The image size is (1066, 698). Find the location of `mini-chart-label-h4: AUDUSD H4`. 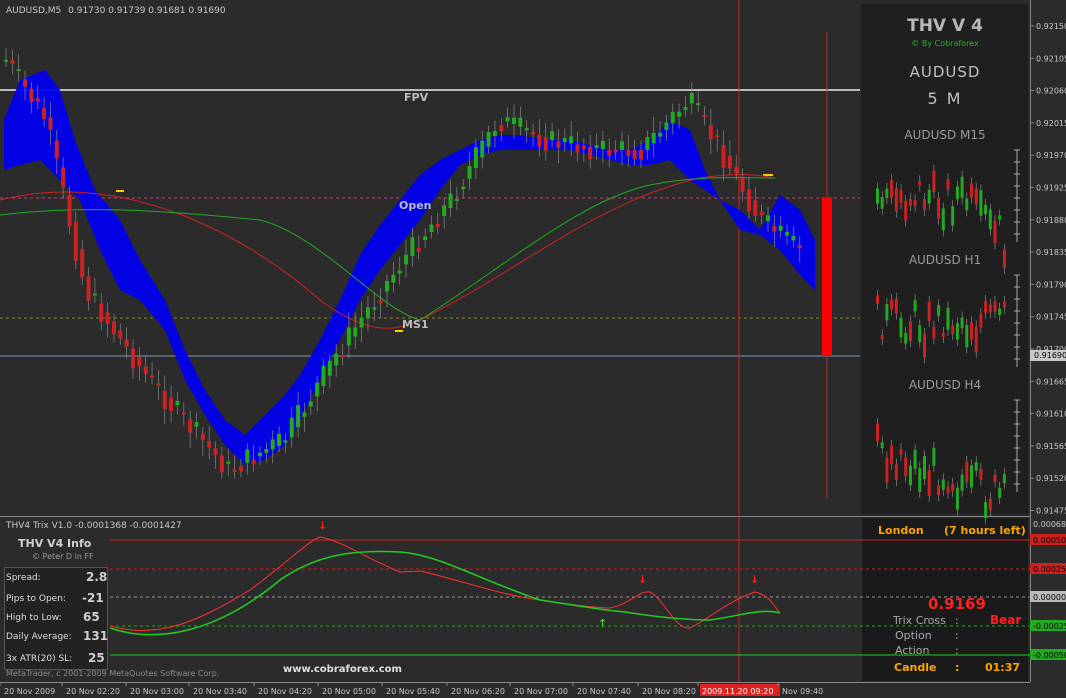

mini-chart-label-h4: AUDUSD H4 is located at coordinates (945, 385).